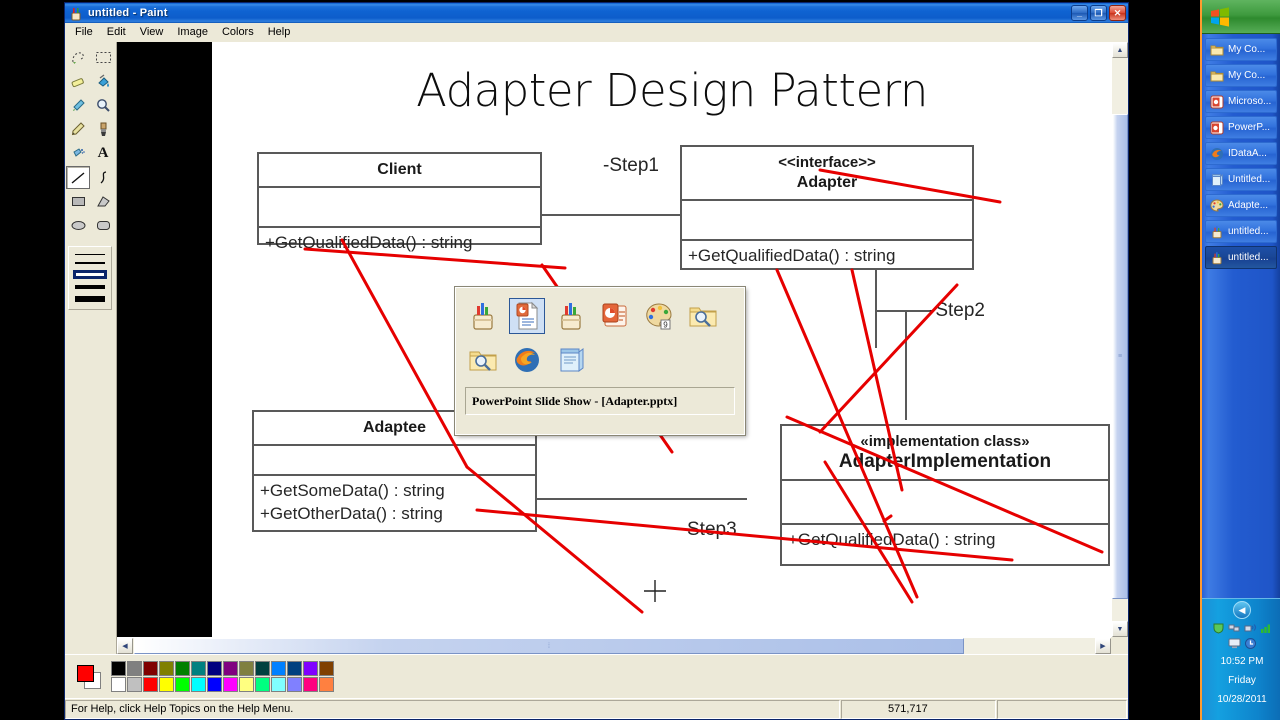  I want to click on current-colors, so click(89, 677).